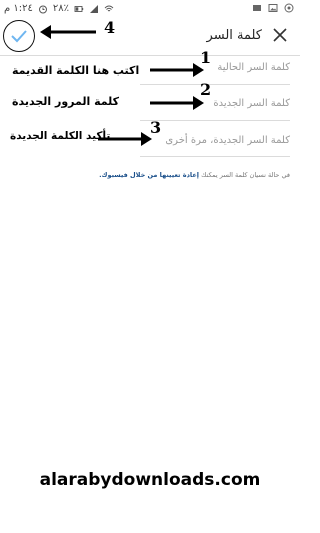 Image resolution: width=320 pixels, height=533 pixels. I want to click on arrow-2-icon, so click(177, 103).